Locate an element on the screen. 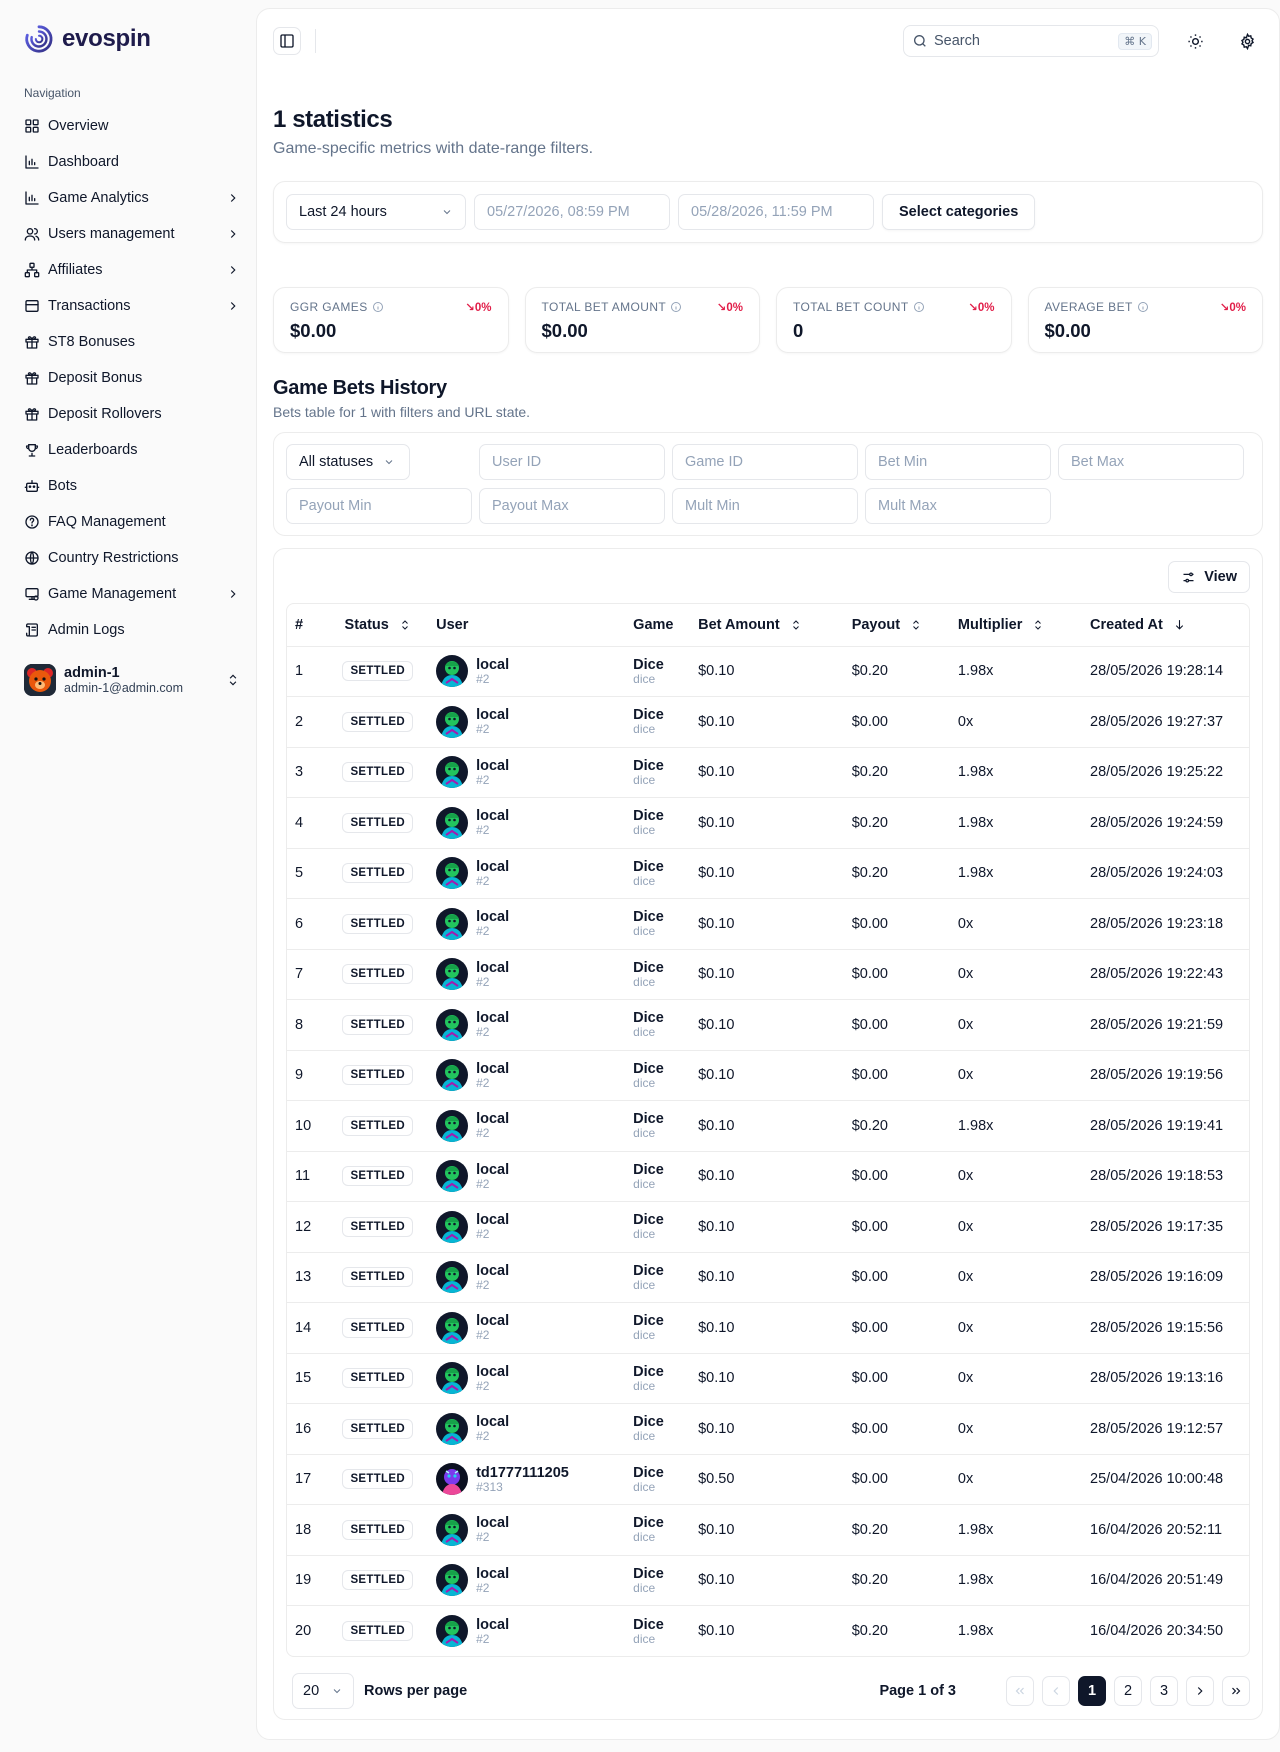 This screenshot has height=1752, width=1280. rows-per-page-select: 20 is located at coordinates (323, 1691).